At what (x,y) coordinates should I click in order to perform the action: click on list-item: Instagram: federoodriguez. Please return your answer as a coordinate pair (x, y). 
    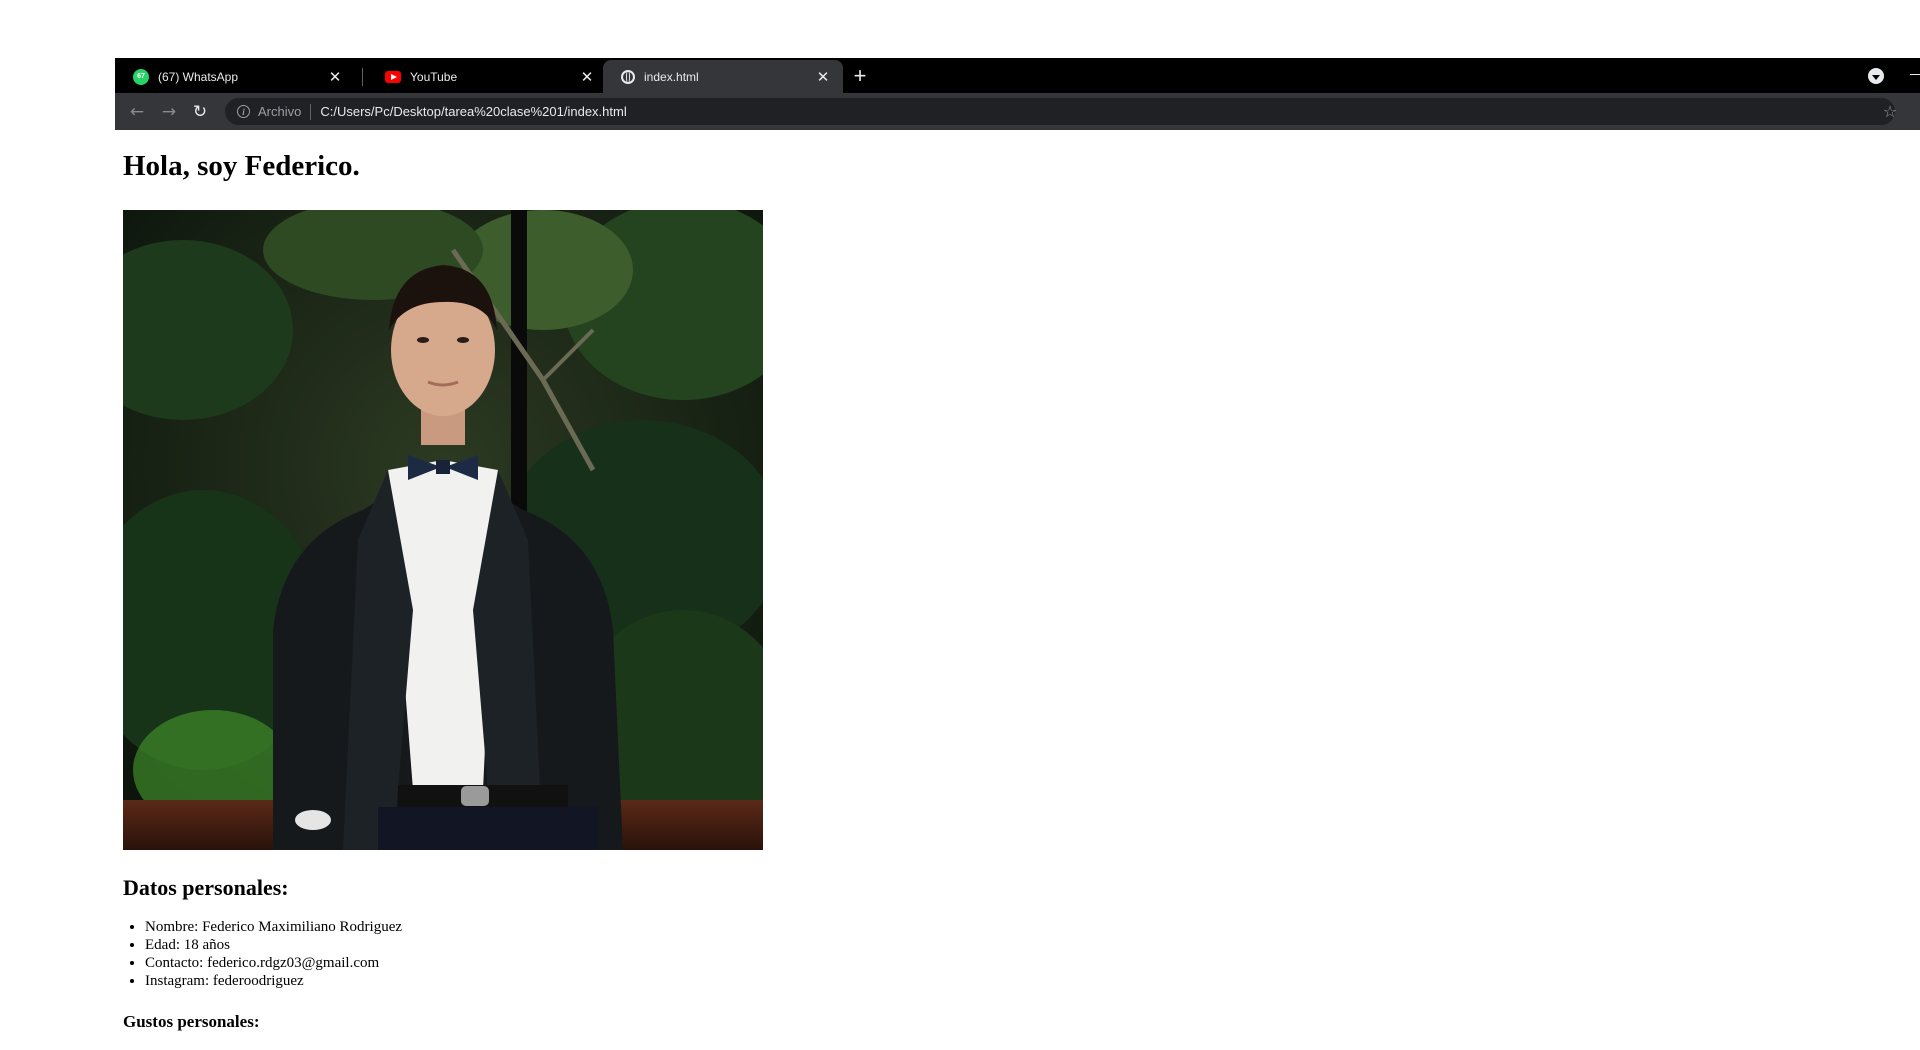
    Looking at the image, I should click on (273, 981).